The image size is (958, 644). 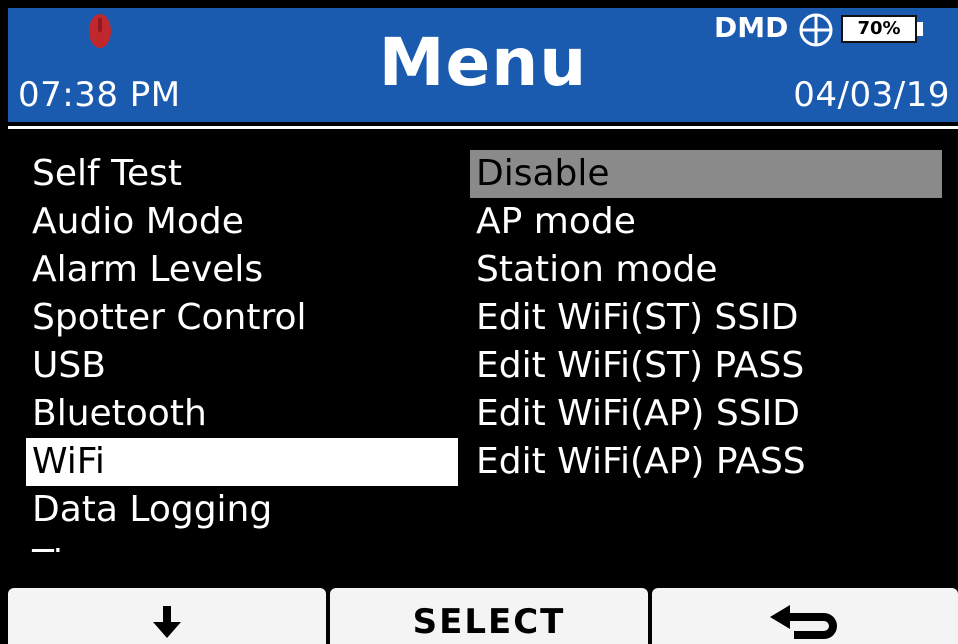 I want to click on menu-item-wifi: WiFi, so click(x=242, y=462).